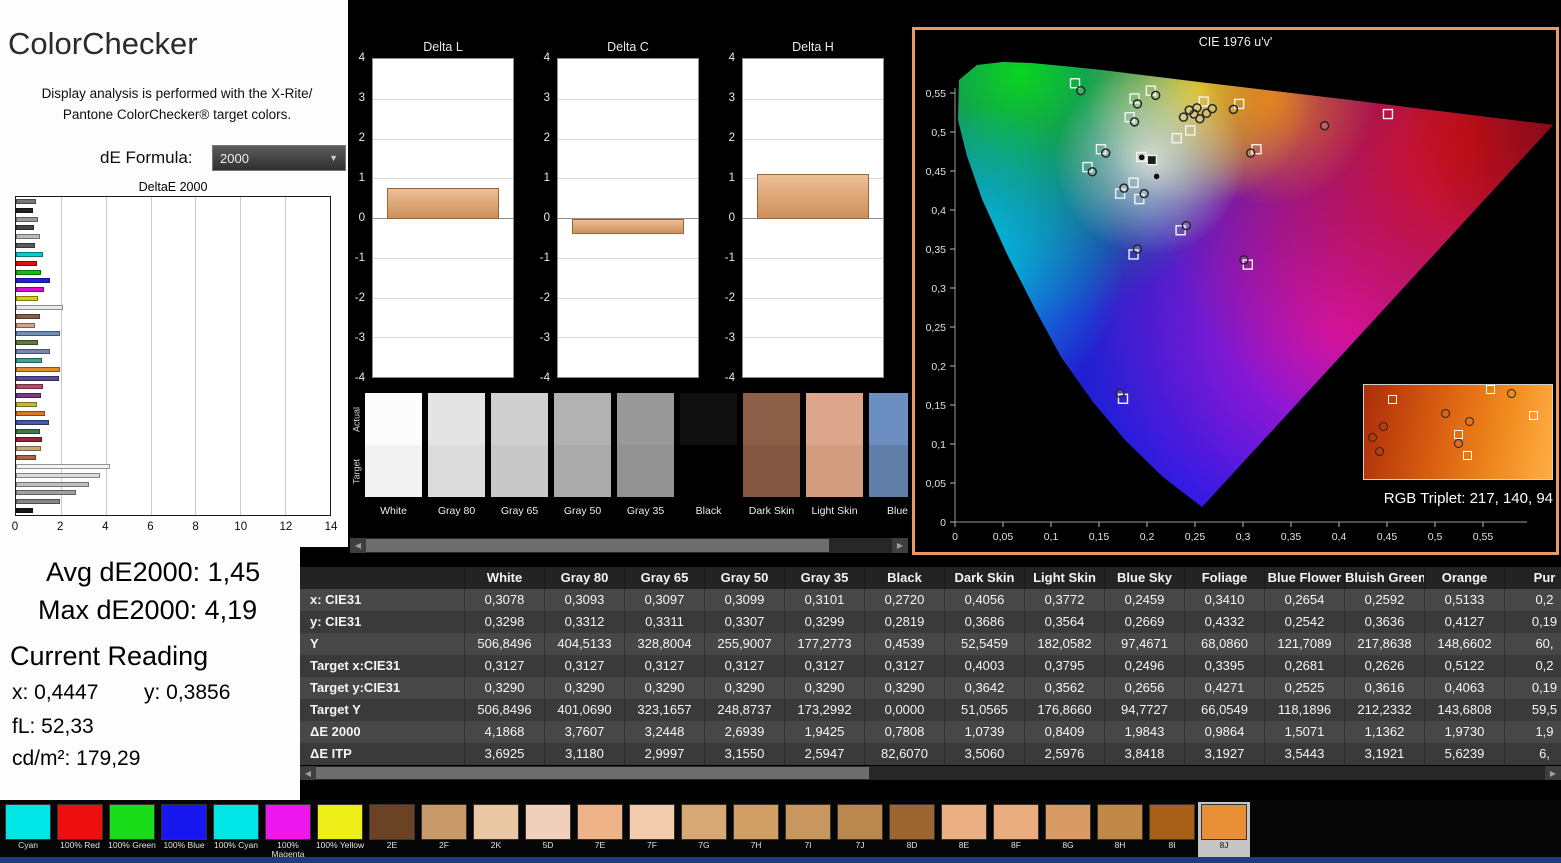 Image resolution: width=1561 pixels, height=863 pixels. Describe the element at coordinates (15, 527) in the screenshot. I see `x-tick-label: 0` at that location.